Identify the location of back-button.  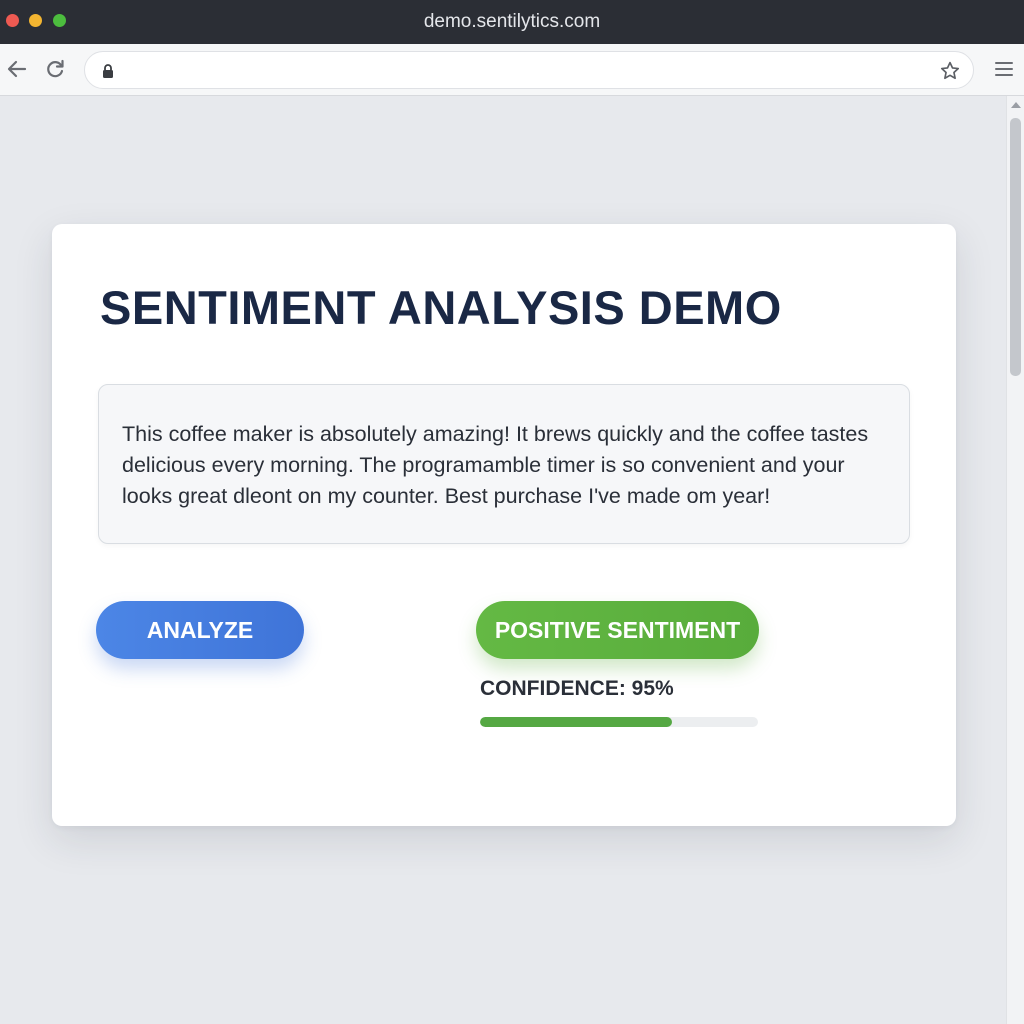
(17, 69).